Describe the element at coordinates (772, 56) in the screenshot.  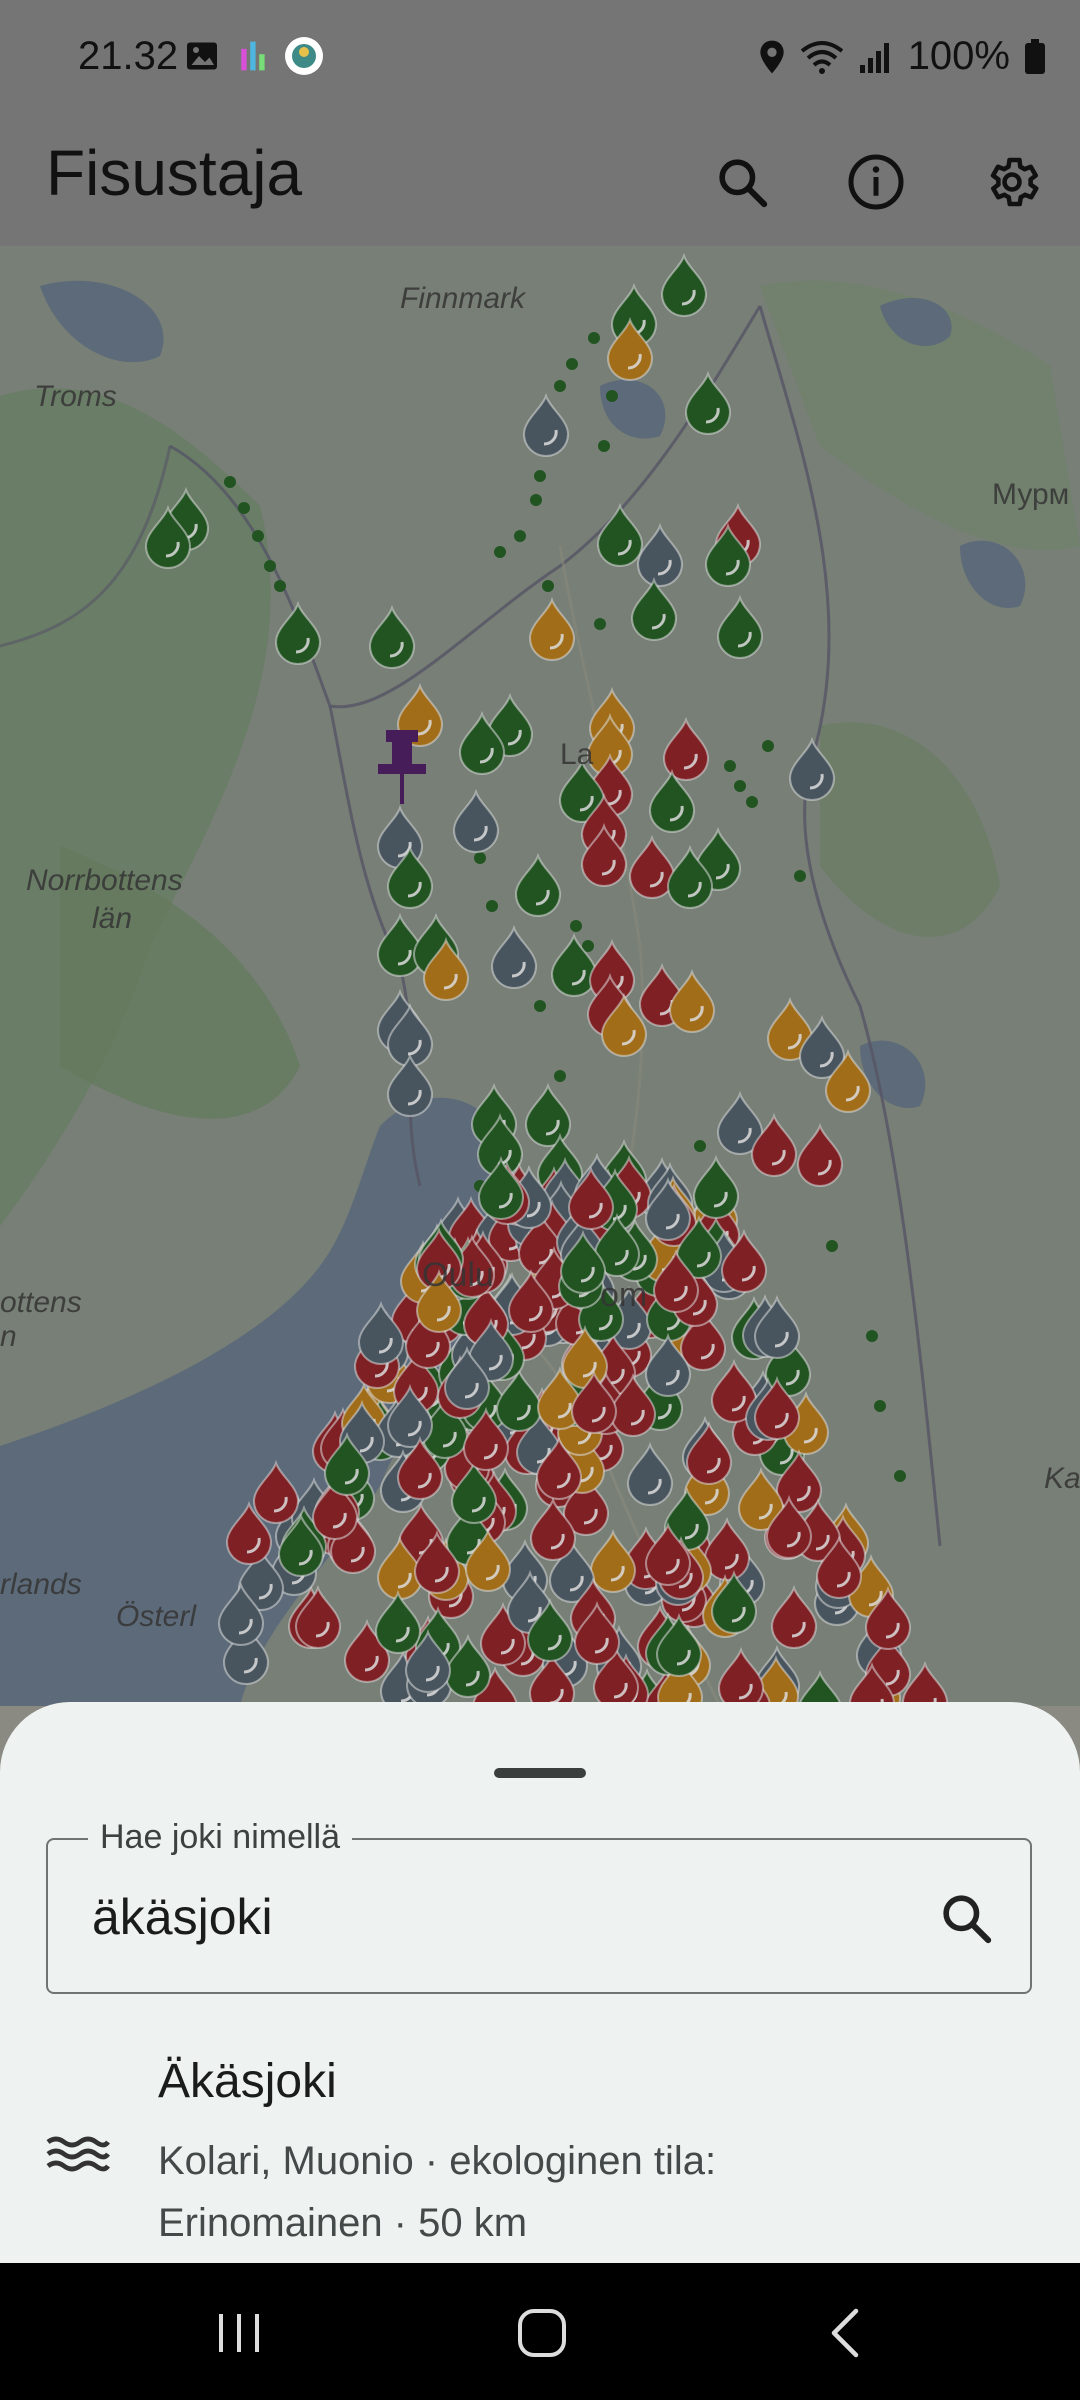
I see `location-icon` at that location.